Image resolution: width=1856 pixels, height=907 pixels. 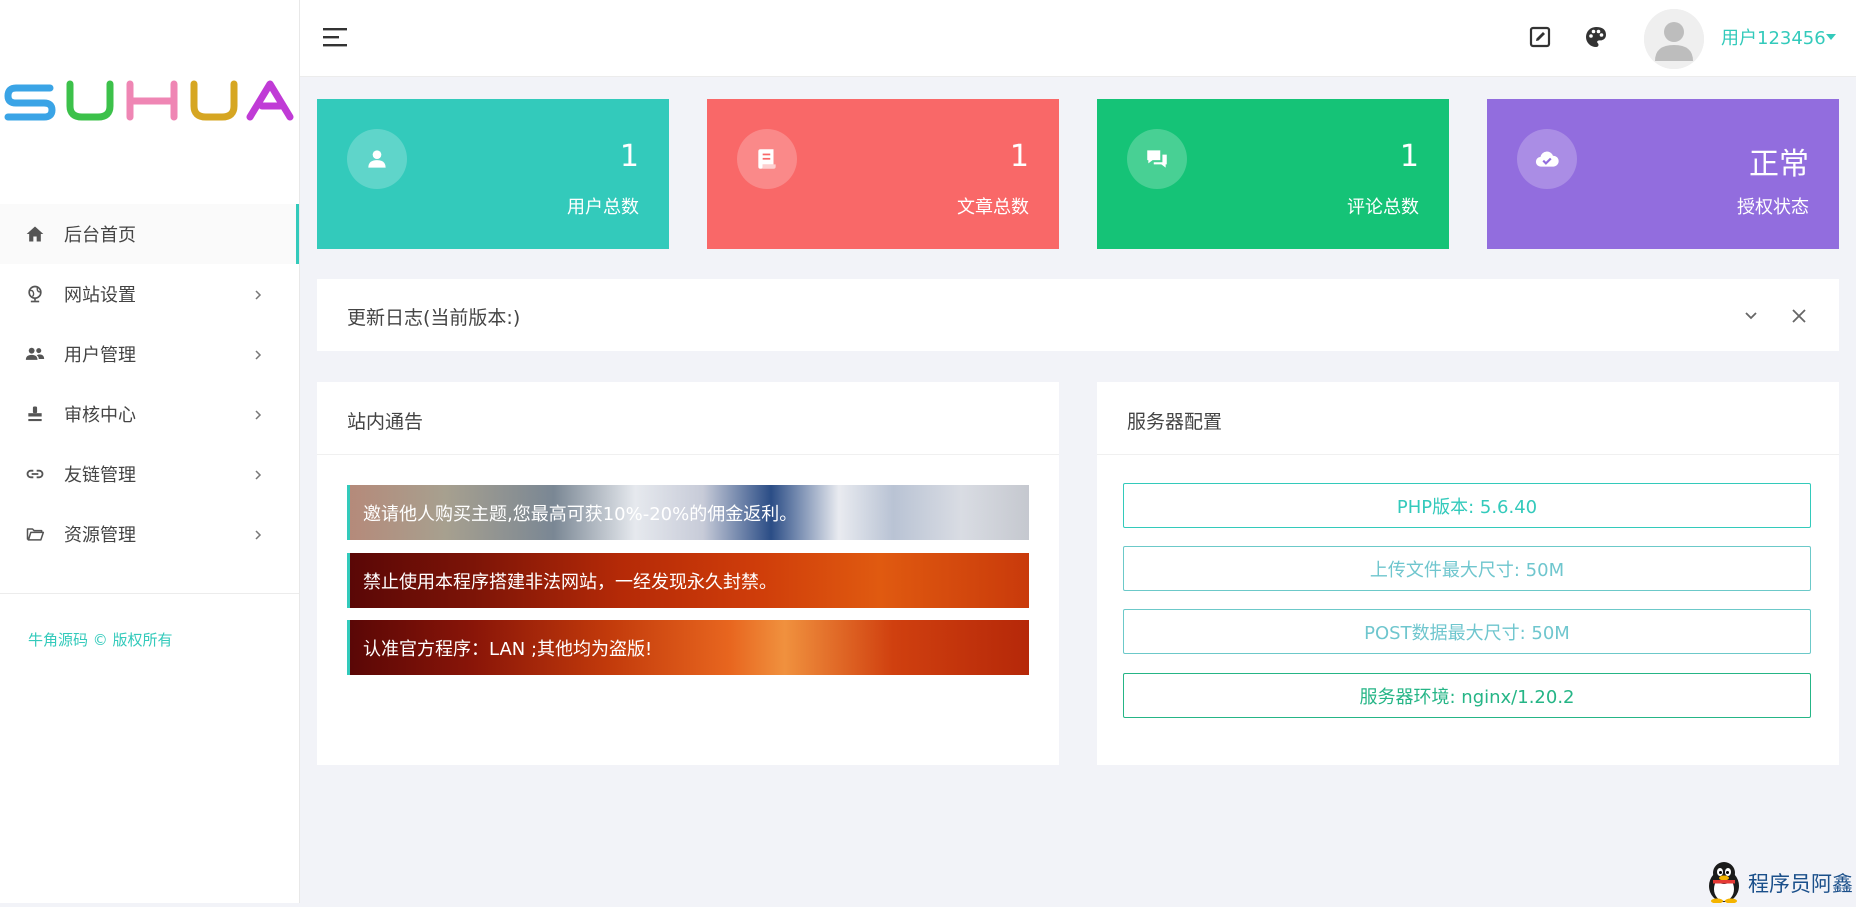 I want to click on sidebar-item-links: 友链管理, so click(x=149, y=474).